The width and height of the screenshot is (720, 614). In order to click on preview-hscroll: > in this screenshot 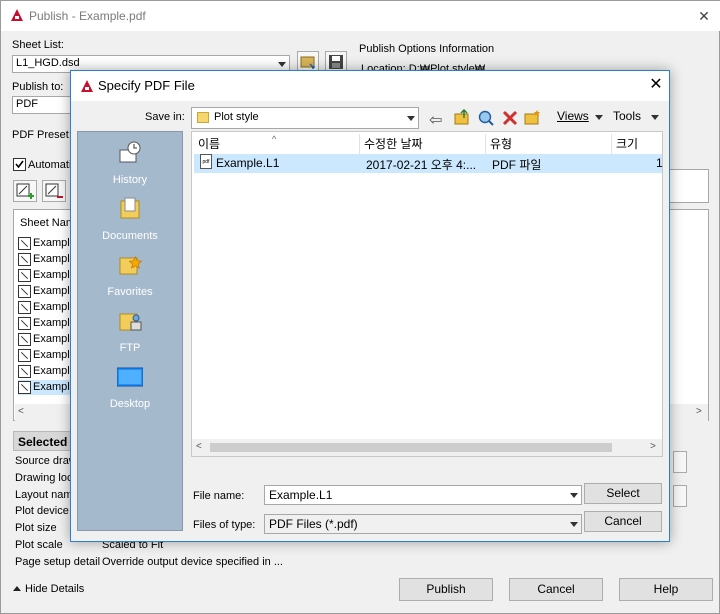, I will do `click(689, 412)`.